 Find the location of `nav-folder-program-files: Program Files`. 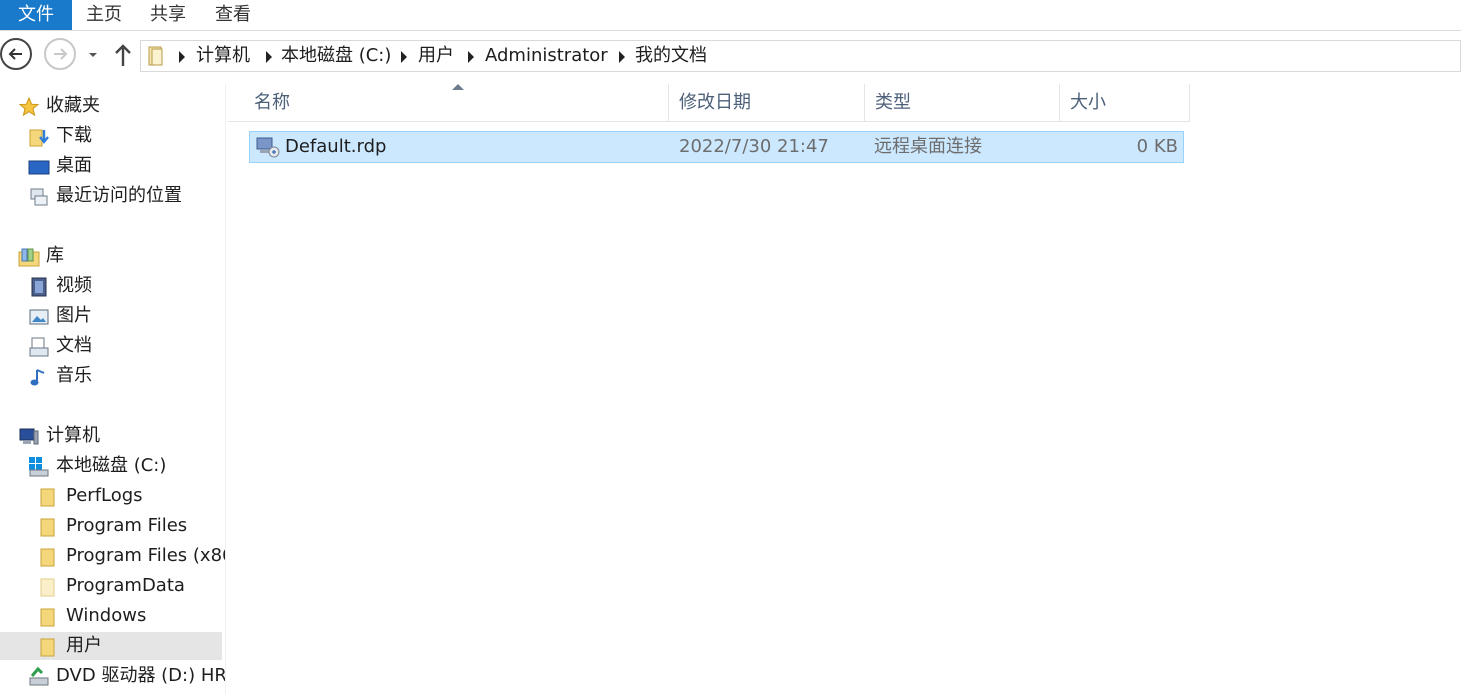

nav-folder-program-files: Program Files is located at coordinates (131, 526).